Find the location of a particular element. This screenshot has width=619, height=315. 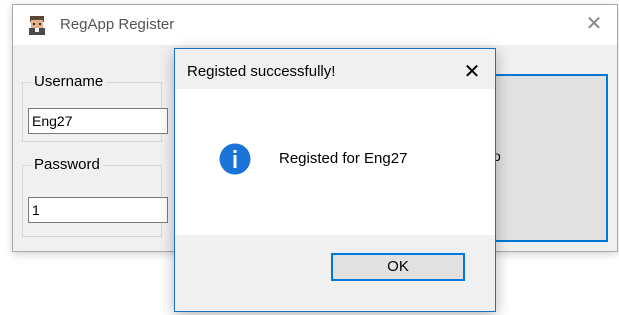

password-input is located at coordinates (98, 210).